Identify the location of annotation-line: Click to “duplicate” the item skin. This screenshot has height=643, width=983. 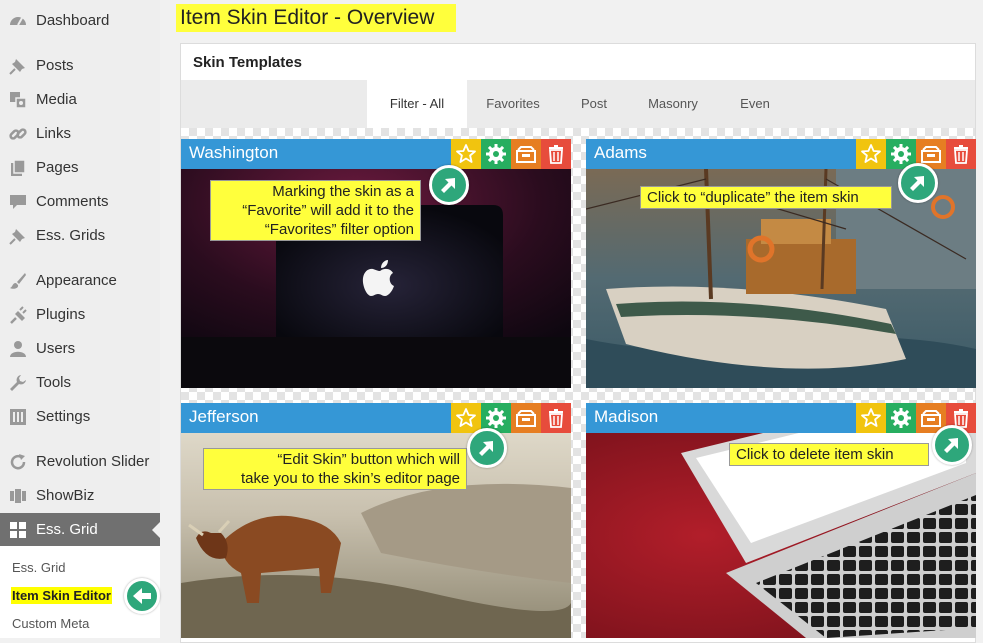
(753, 197).